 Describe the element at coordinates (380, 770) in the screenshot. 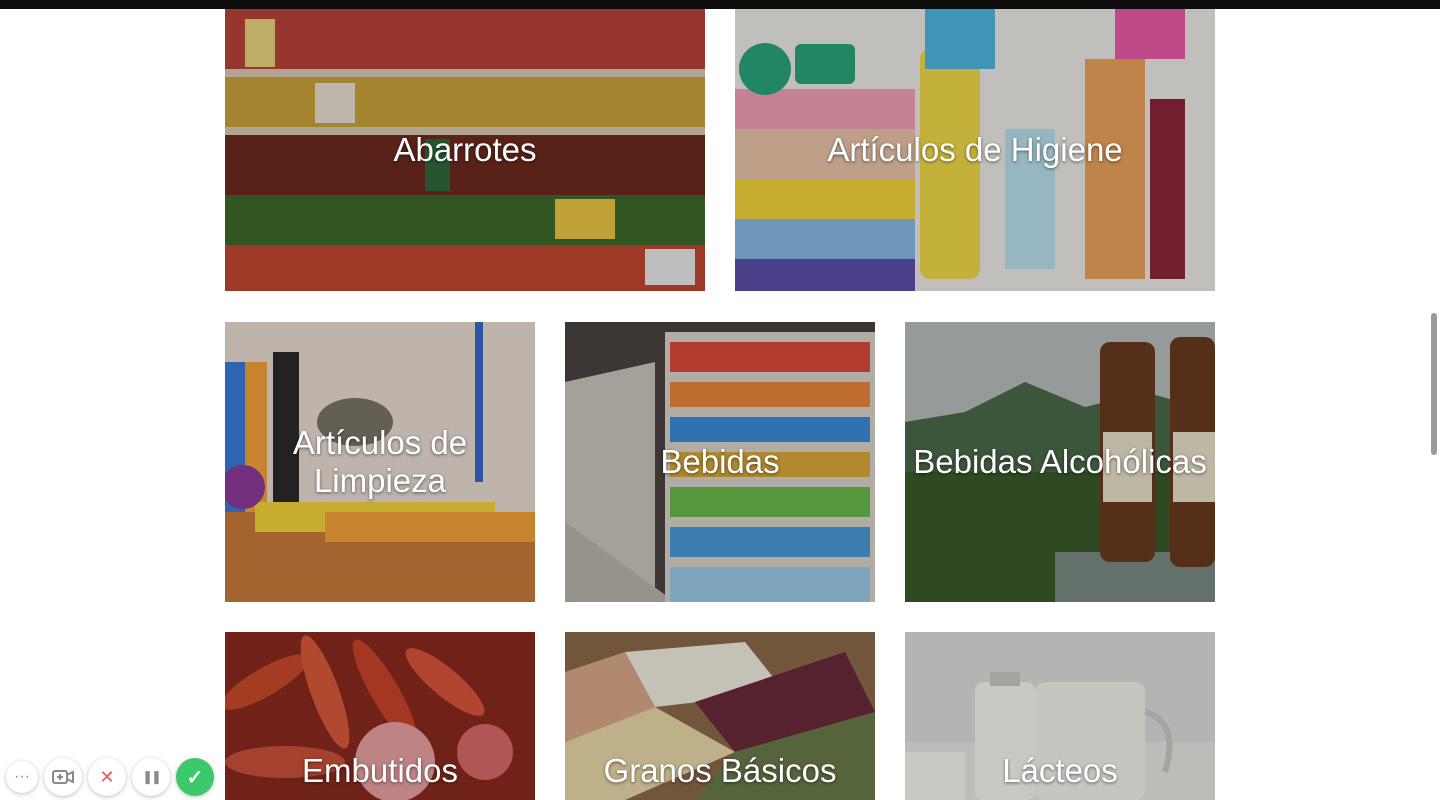

I see `category-label: Embutidos` at that location.